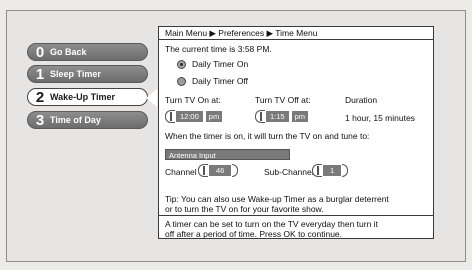 Image resolution: width=472 pixels, height=270 pixels. I want to click on menu-sleep-timer-button: 1 Sleep Timer, so click(87, 74).